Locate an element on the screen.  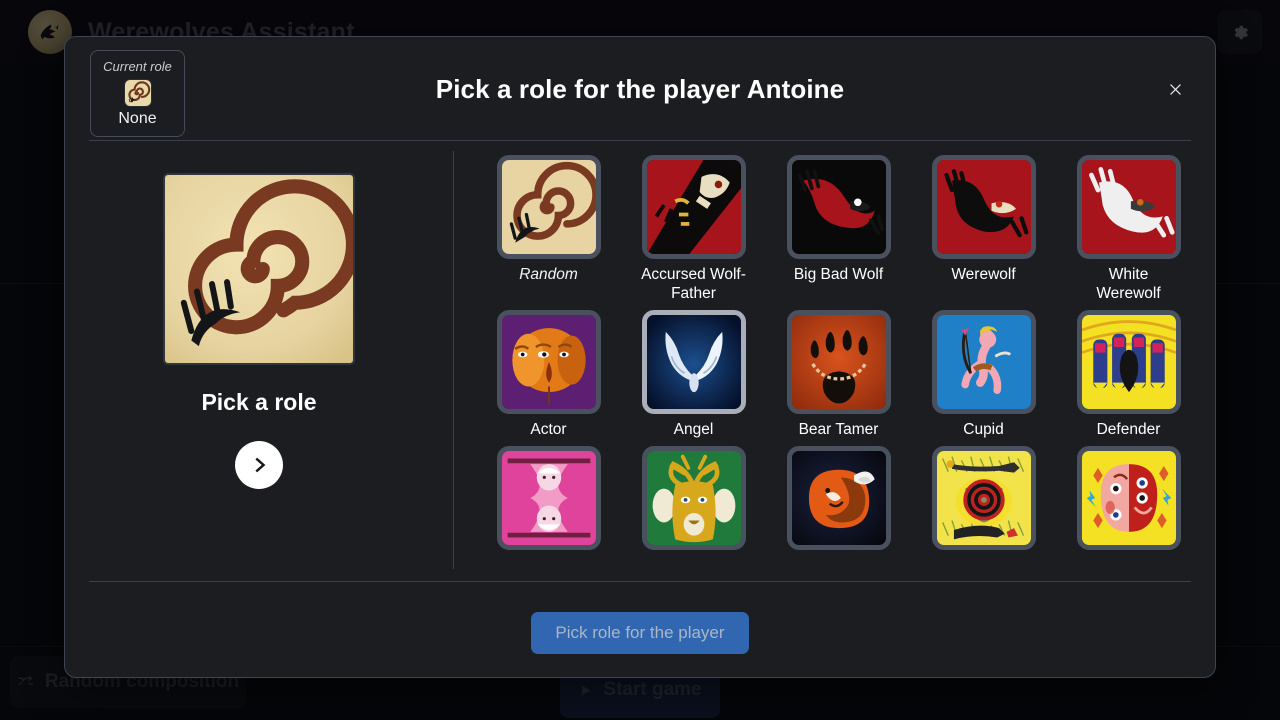
role-label: Werewolf is located at coordinates (983, 274).